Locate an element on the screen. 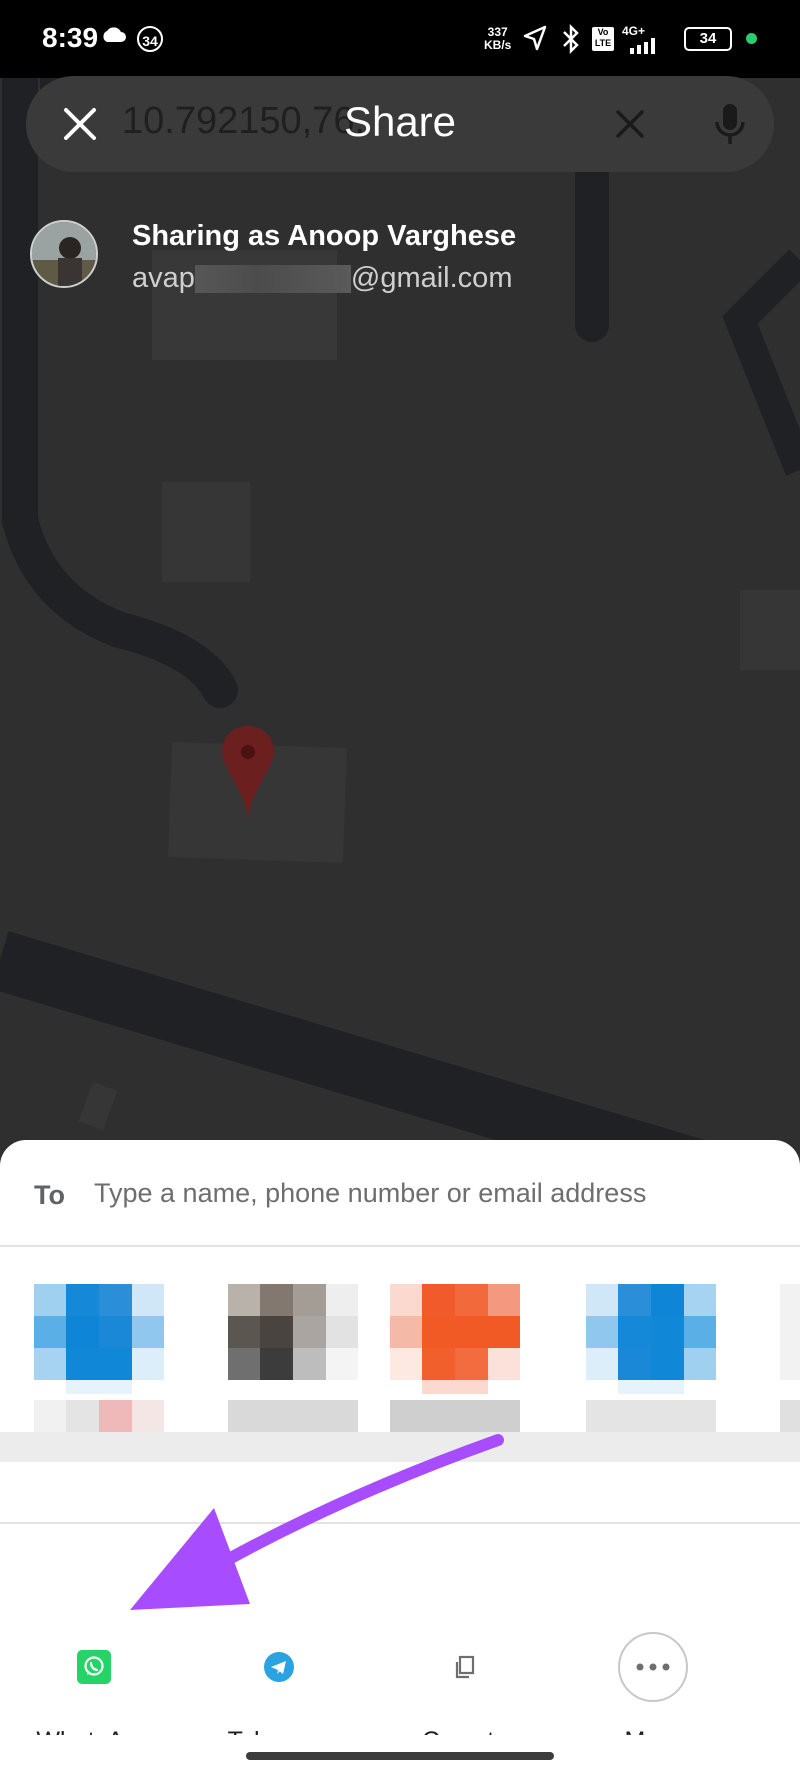 The height and width of the screenshot is (1775, 800). bluetooth-icon is located at coordinates (571, 39).